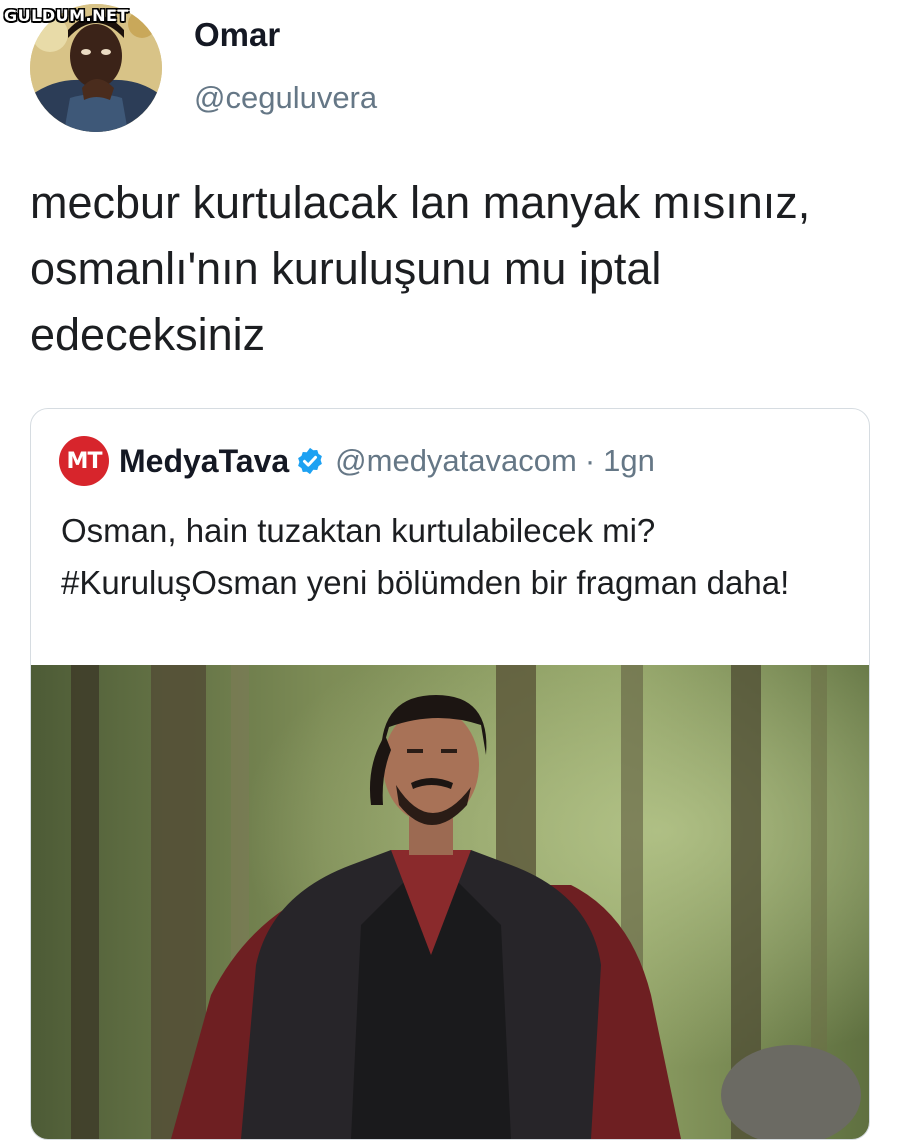 The height and width of the screenshot is (1140, 898). Describe the element at coordinates (237, 35) in the screenshot. I see `author-name: Omar` at that location.